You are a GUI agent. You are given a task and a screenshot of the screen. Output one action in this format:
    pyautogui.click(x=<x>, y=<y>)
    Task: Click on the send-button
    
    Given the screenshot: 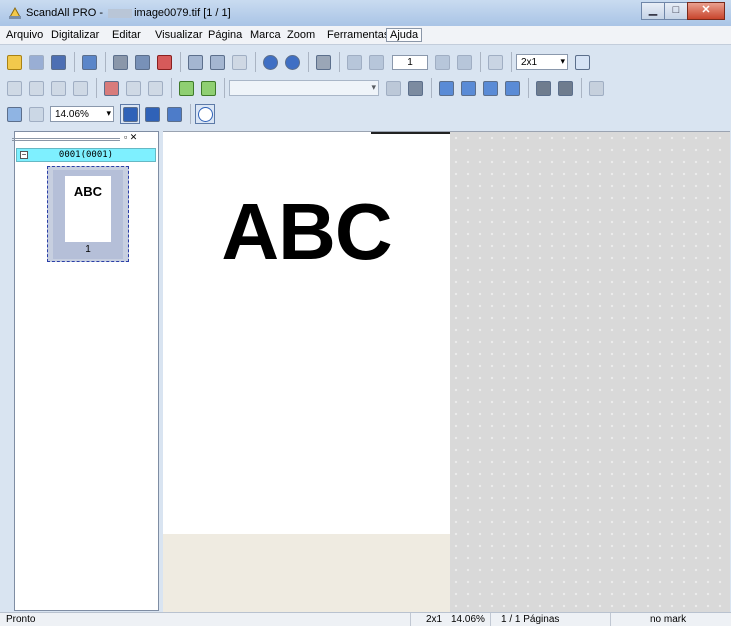 What is the action you would take?
    pyautogui.click(x=142, y=62)
    